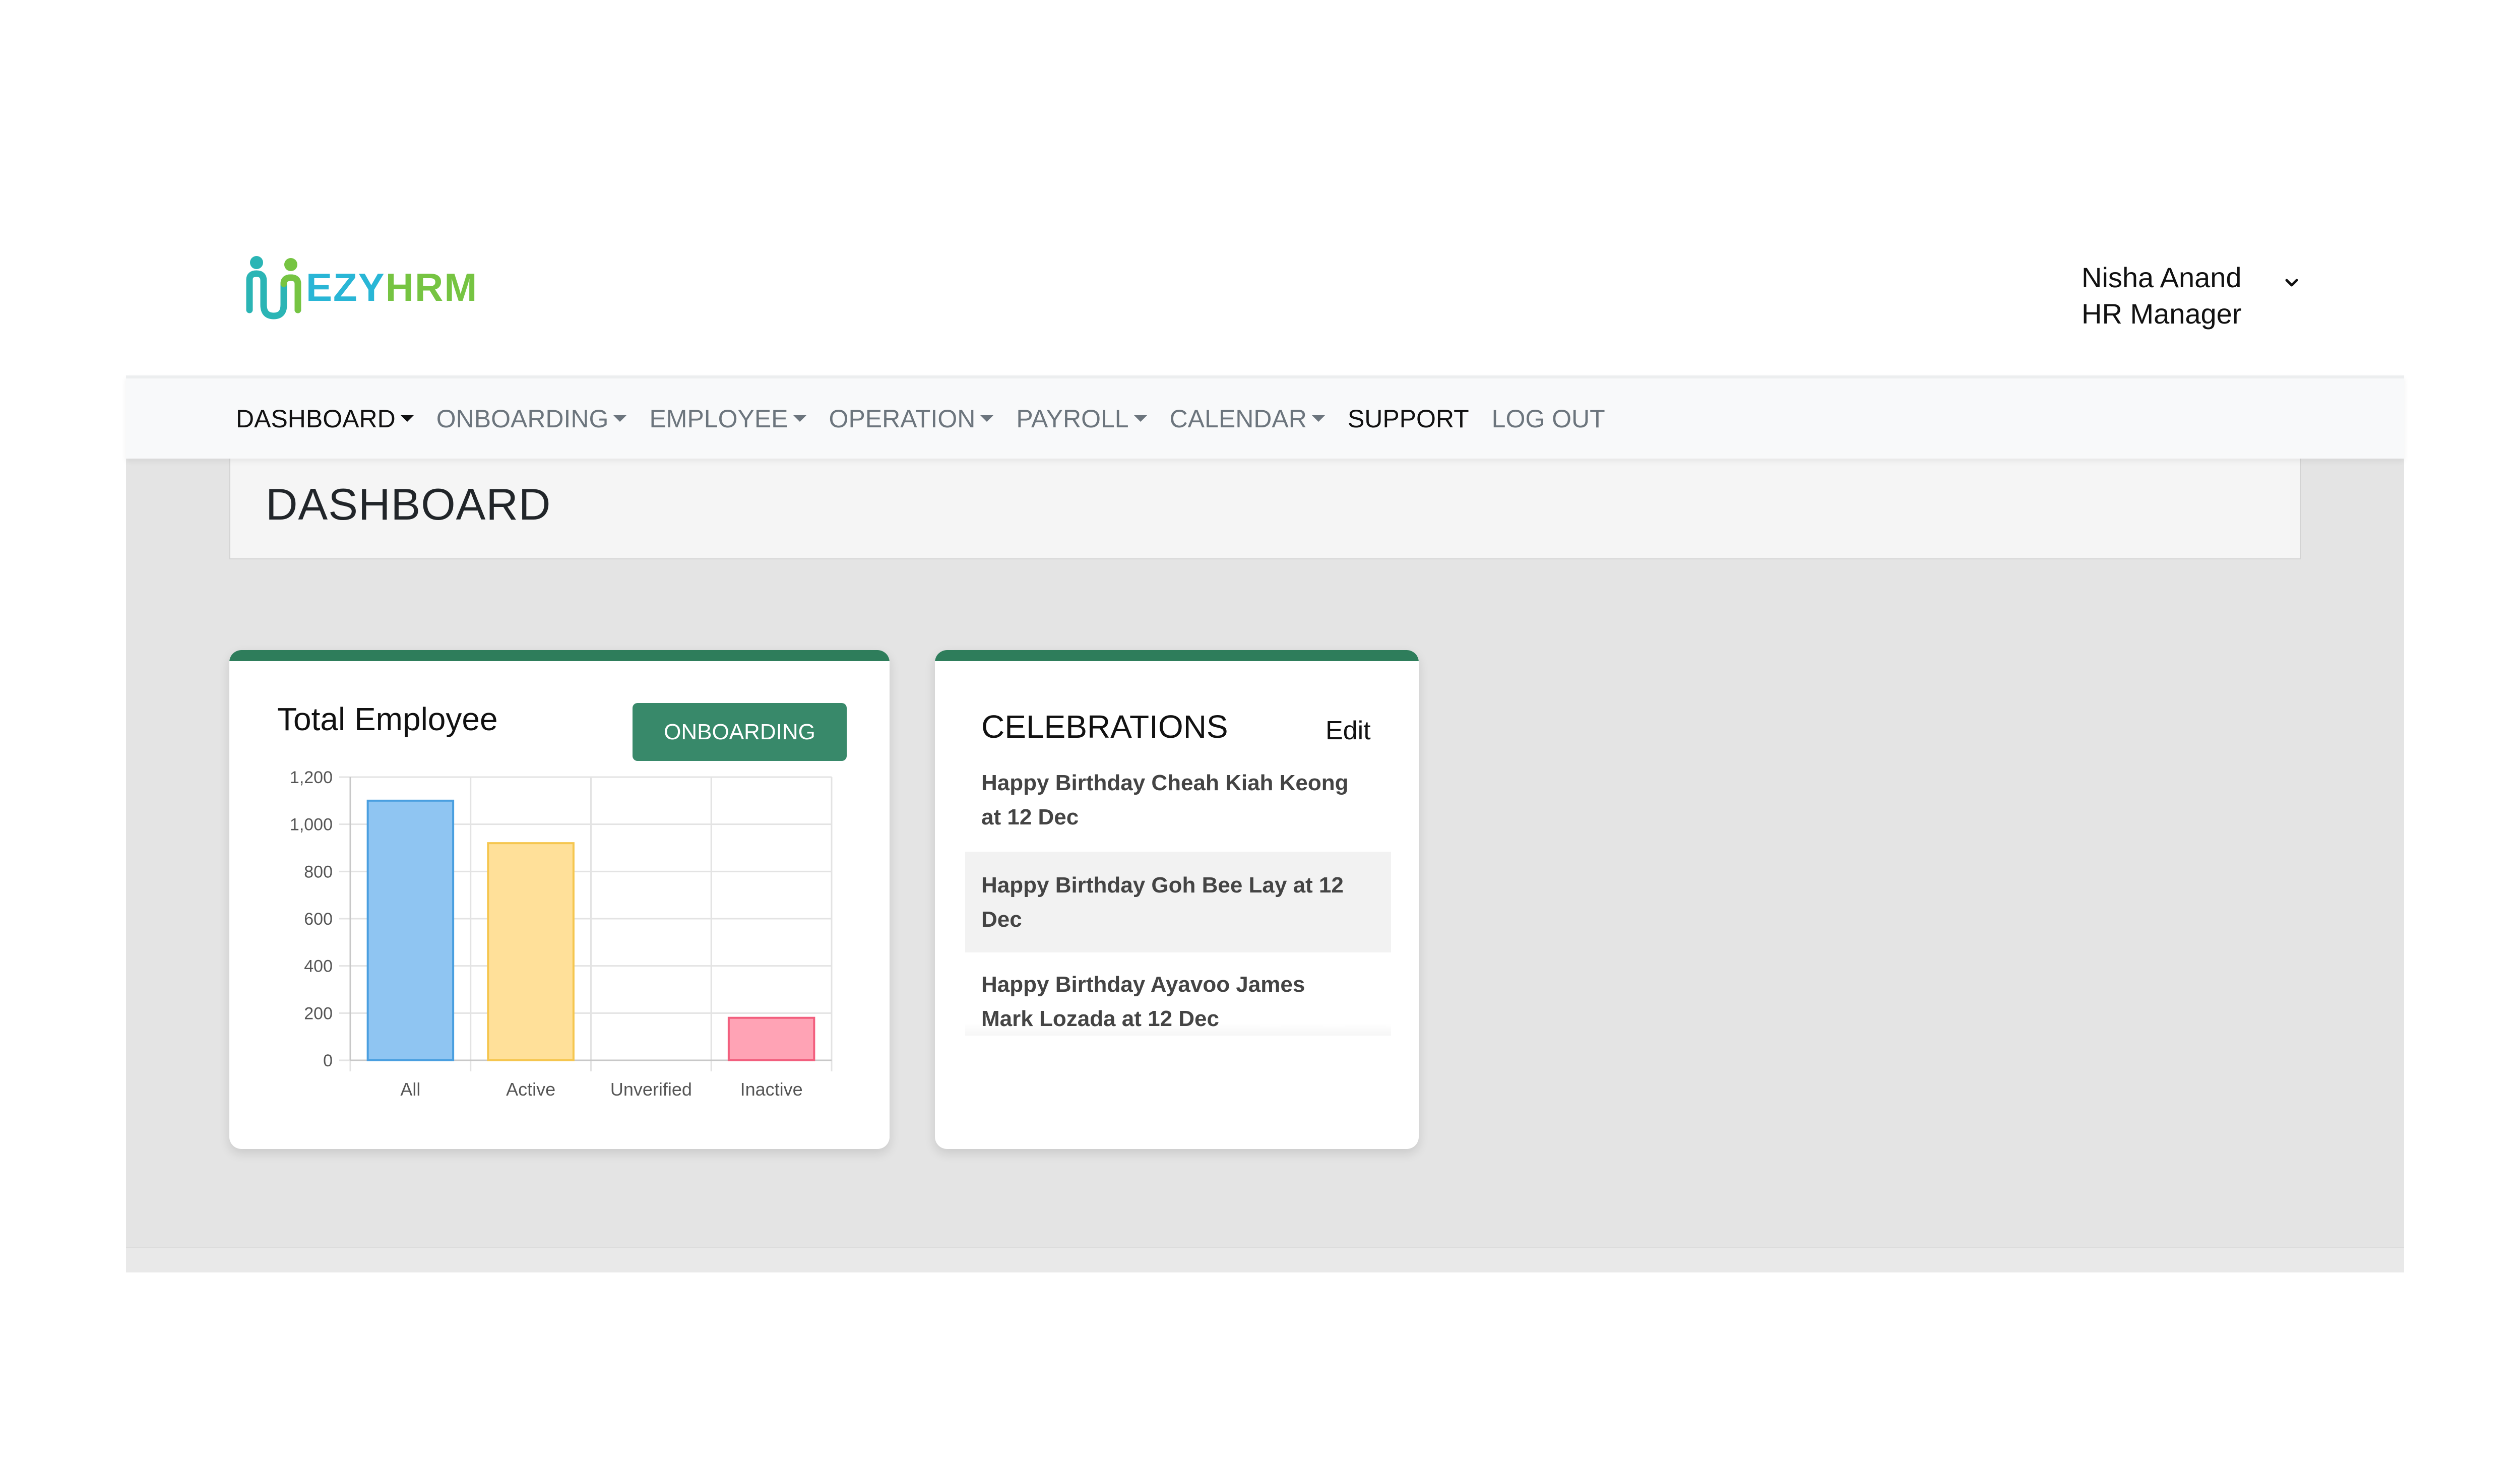 The width and height of the screenshot is (2520, 1470). I want to click on onboarding-button: ONBOARDING, so click(740, 732).